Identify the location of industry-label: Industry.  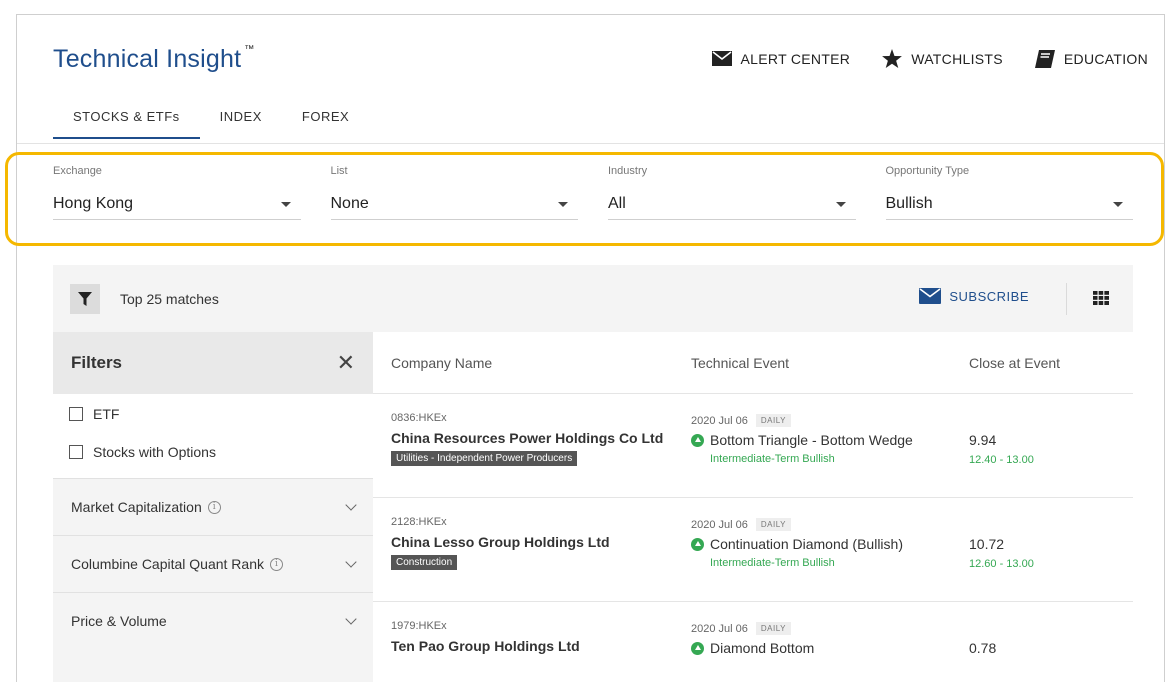
(628, 171).